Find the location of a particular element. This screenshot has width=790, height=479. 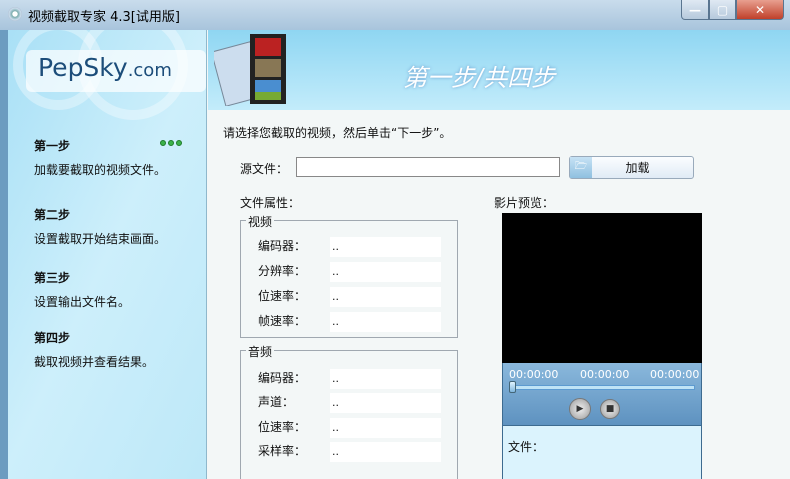

app-icon is located at coordinates (15, 14).